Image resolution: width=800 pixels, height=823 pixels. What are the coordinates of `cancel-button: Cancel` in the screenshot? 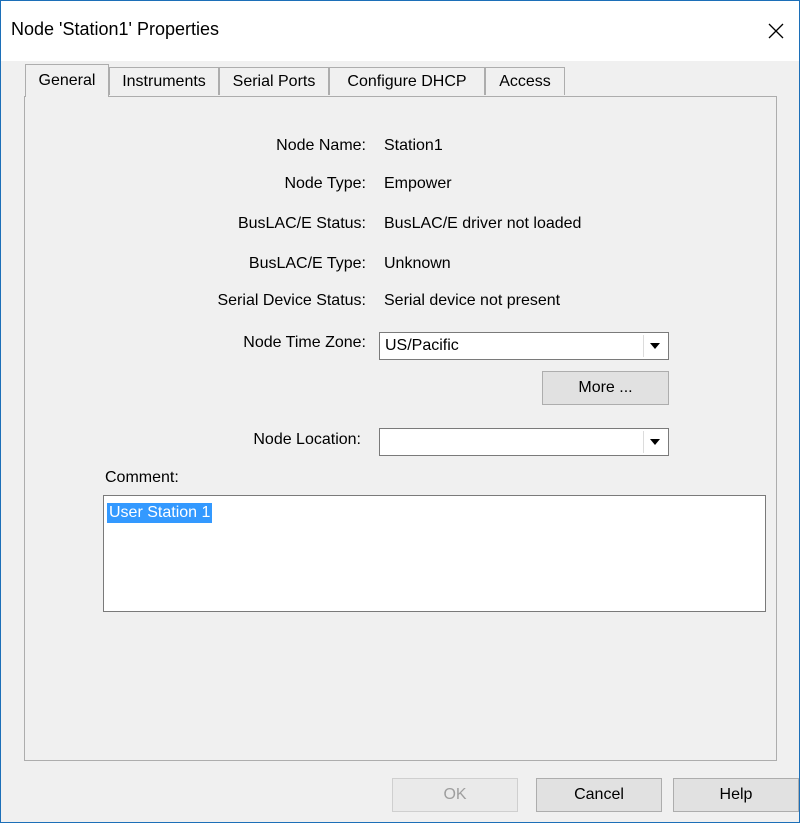 It's located at (599, 795).